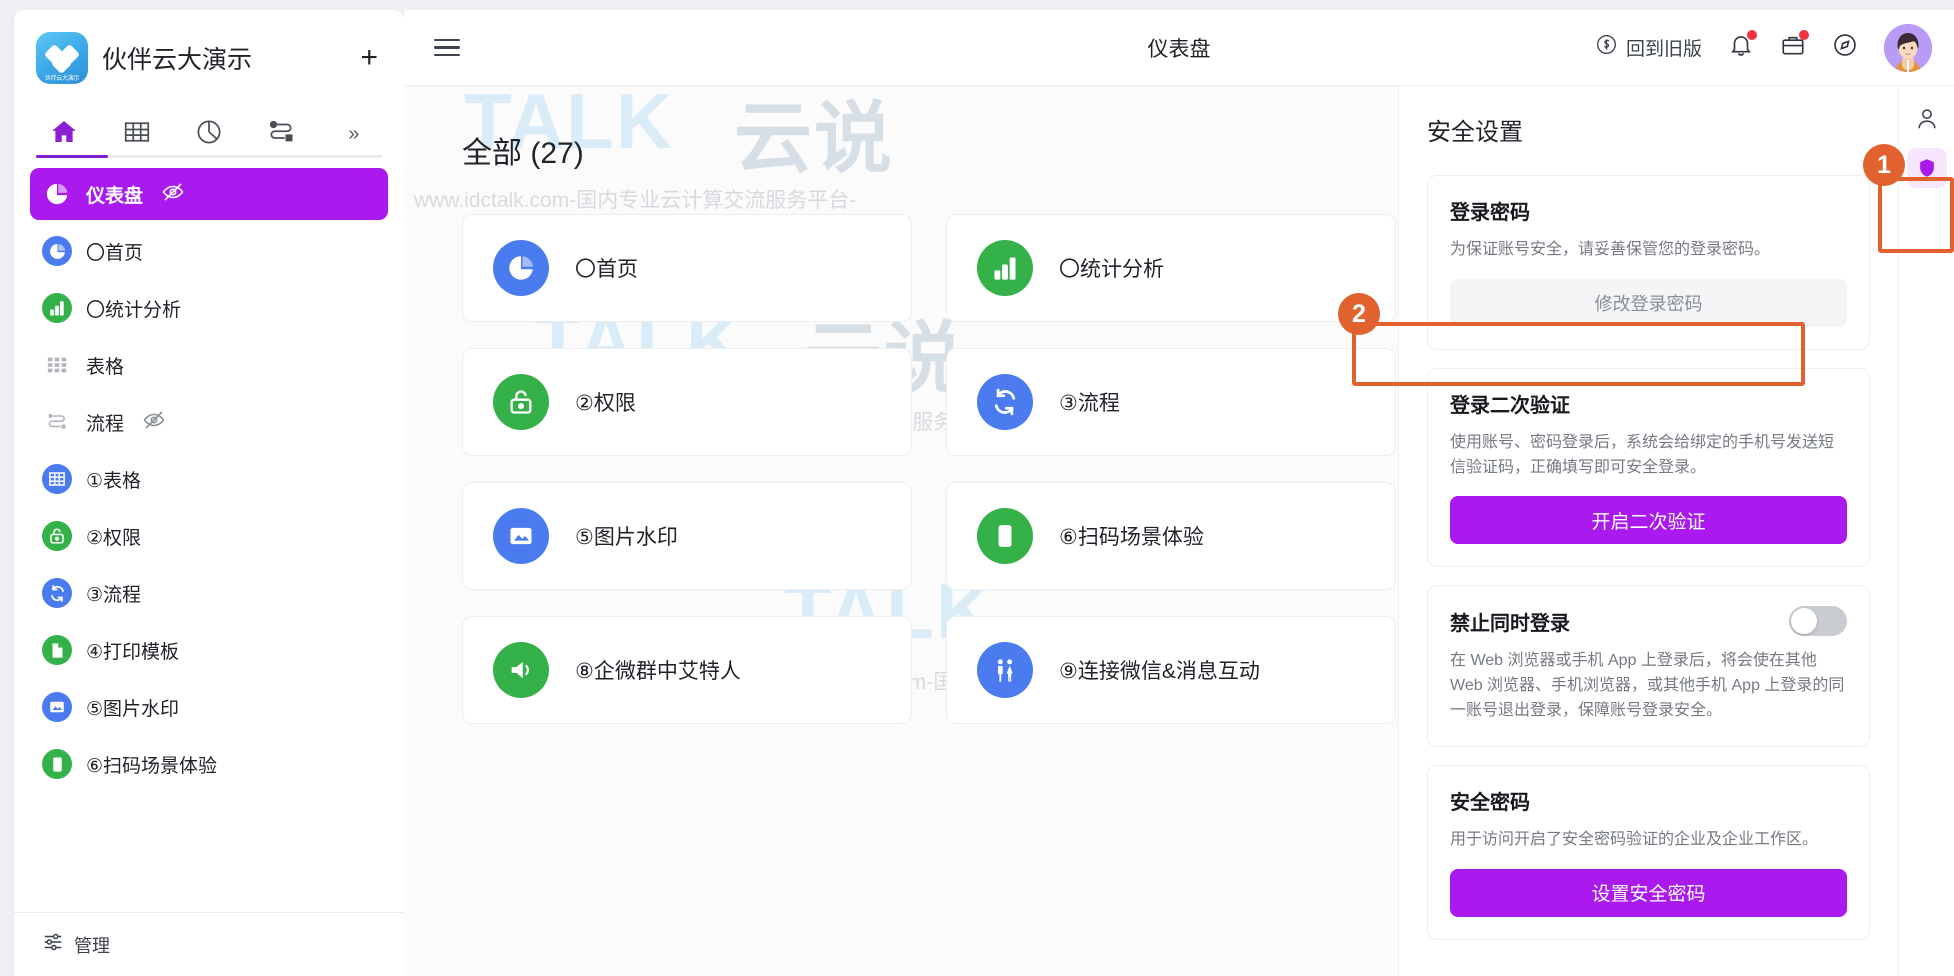 The height and width of the screenshot is (976, 1954). Describe the element at coordinates (209, 593) in the screenshot. I see `sidebar-item-flow-3: ③流程` at that location.